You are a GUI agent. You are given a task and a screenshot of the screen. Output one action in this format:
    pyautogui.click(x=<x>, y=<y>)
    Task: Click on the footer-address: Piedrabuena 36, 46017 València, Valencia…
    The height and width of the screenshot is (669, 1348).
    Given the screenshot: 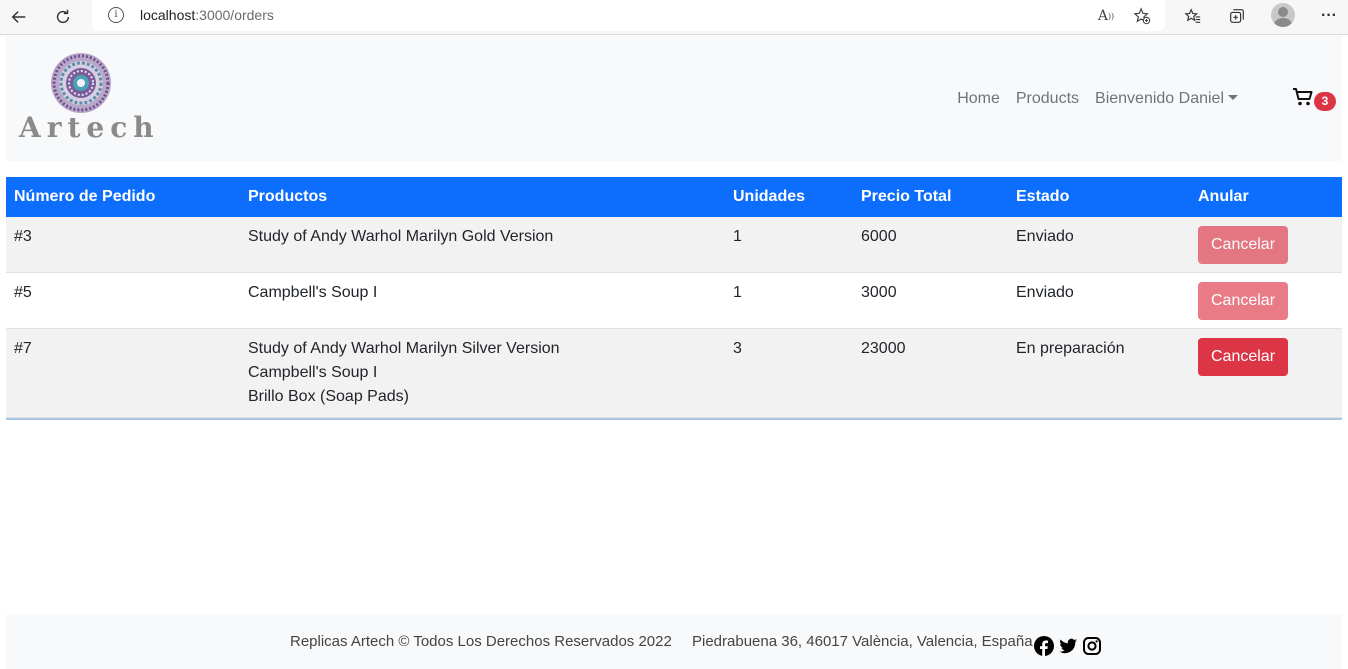 What is the action you would take?
    pyautogui.click(x=862, y=641)
    